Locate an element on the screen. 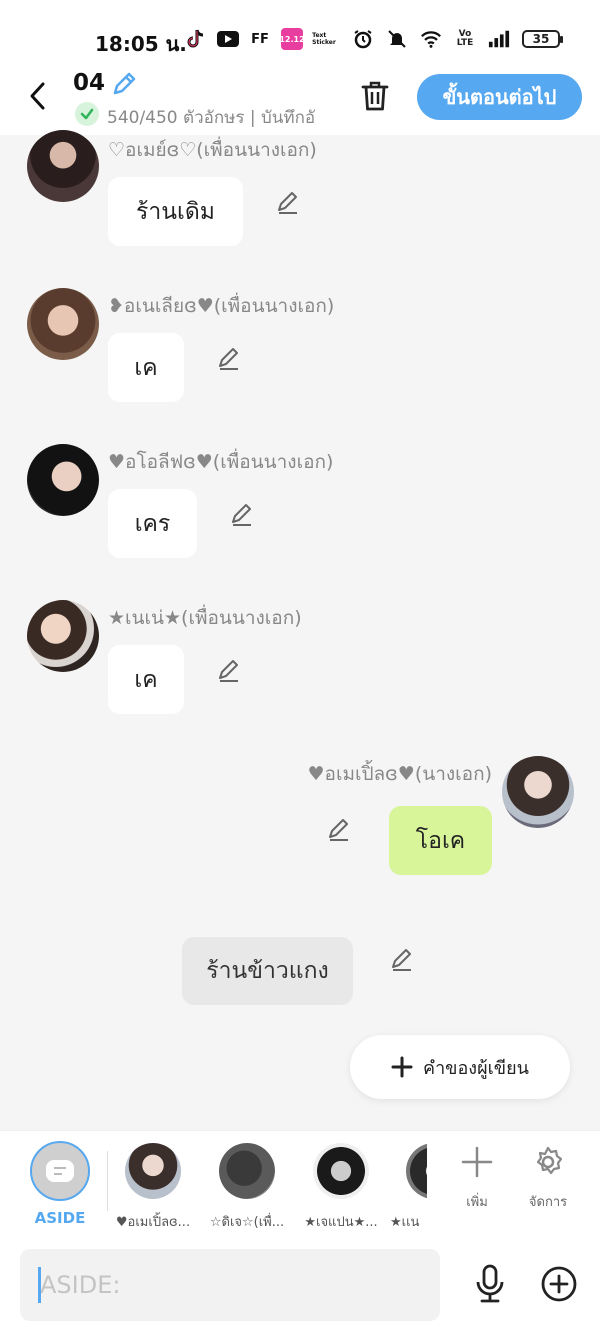  status-icons: Vo LTE 35 is located at coordinates (457, 39).